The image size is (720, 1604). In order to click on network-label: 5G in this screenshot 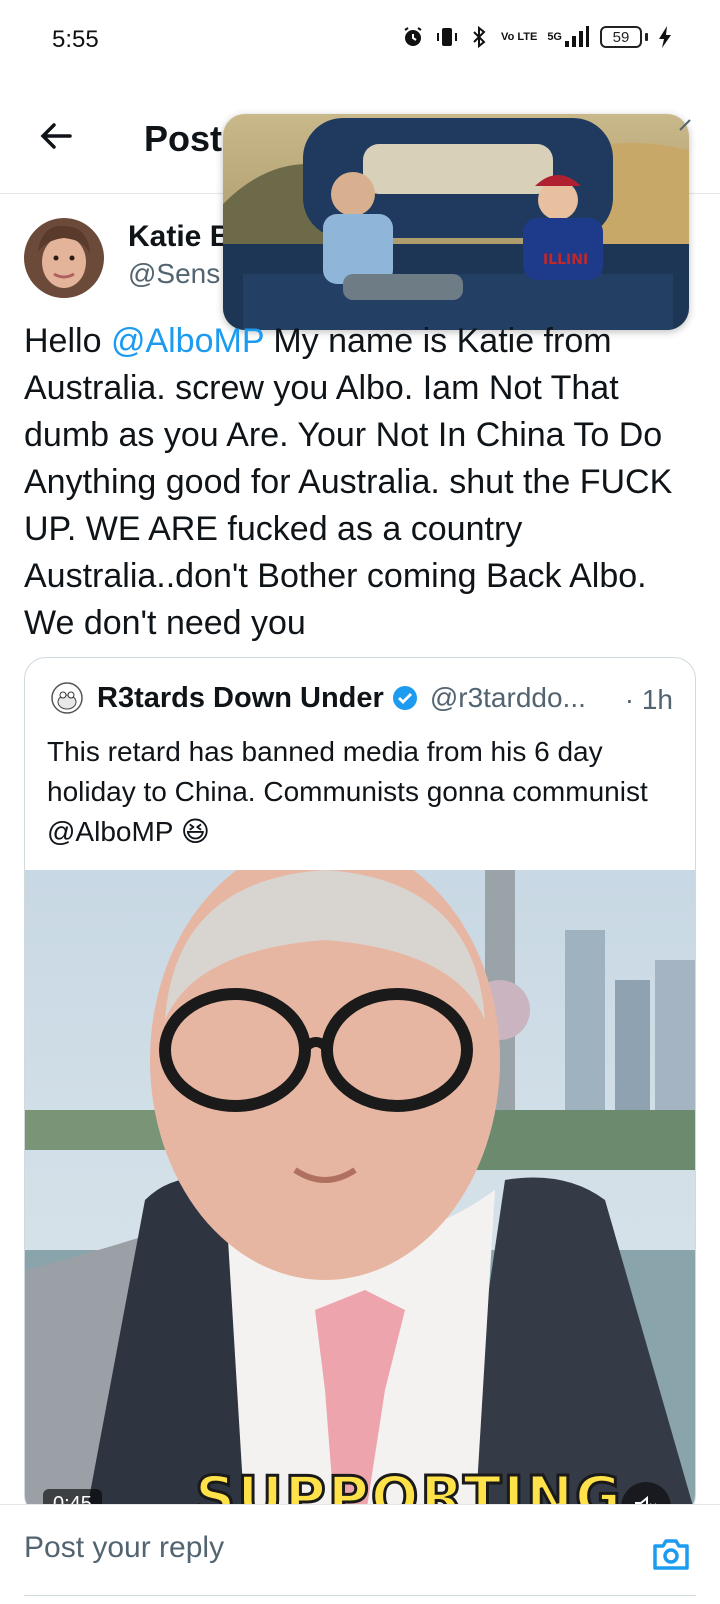, I will do `click(554, 36)`.